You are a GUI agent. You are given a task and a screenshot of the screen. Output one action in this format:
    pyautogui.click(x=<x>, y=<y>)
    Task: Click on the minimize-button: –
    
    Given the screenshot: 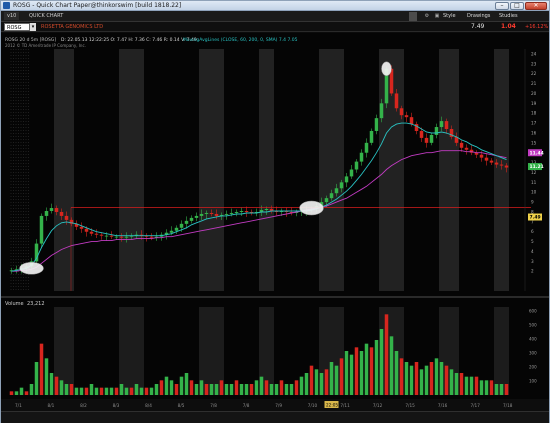 What is the action you would take?
    pyautogui.click(x=502, y=6)
    